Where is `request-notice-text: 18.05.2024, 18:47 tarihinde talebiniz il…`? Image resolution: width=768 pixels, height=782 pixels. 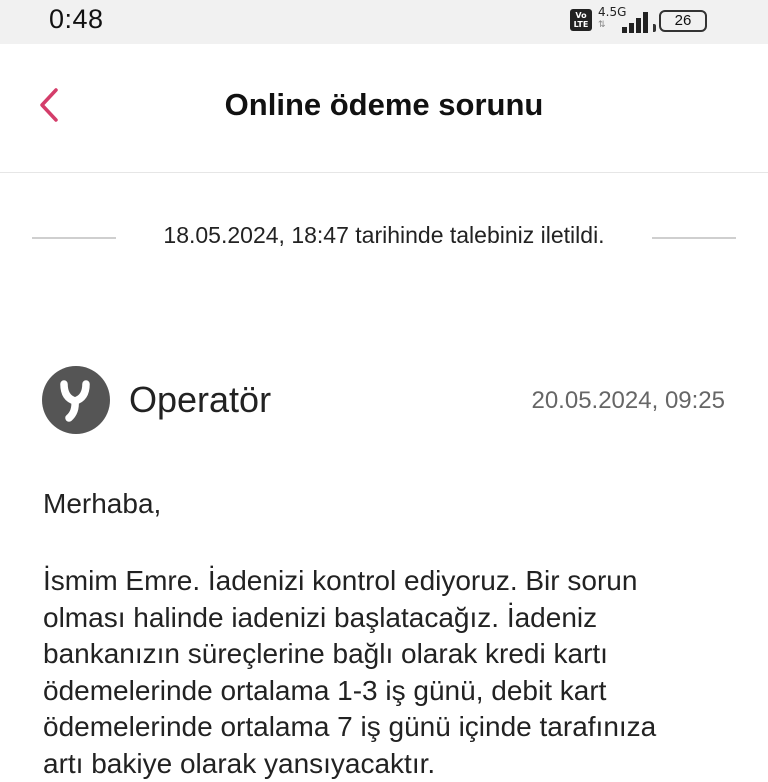
request-notice-text: 18.05.2024, 18:47 tarihinde talebiniz il… is located at coordinates (384, 235).